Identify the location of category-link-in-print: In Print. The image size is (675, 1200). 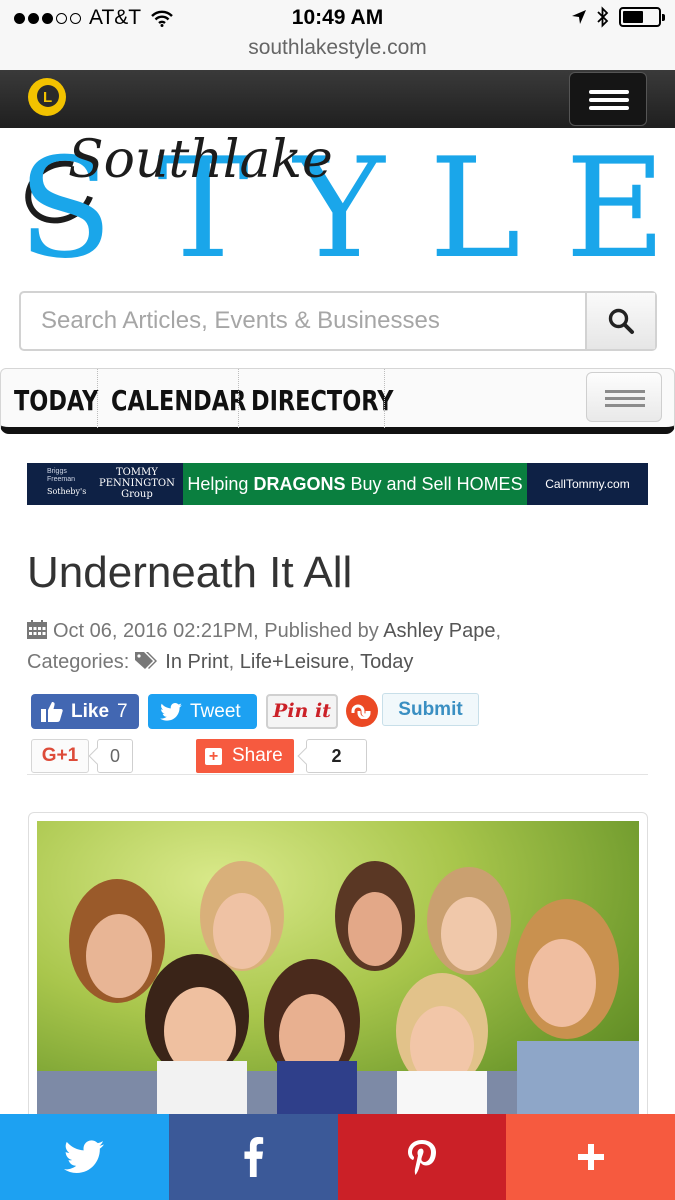
(196, 662).